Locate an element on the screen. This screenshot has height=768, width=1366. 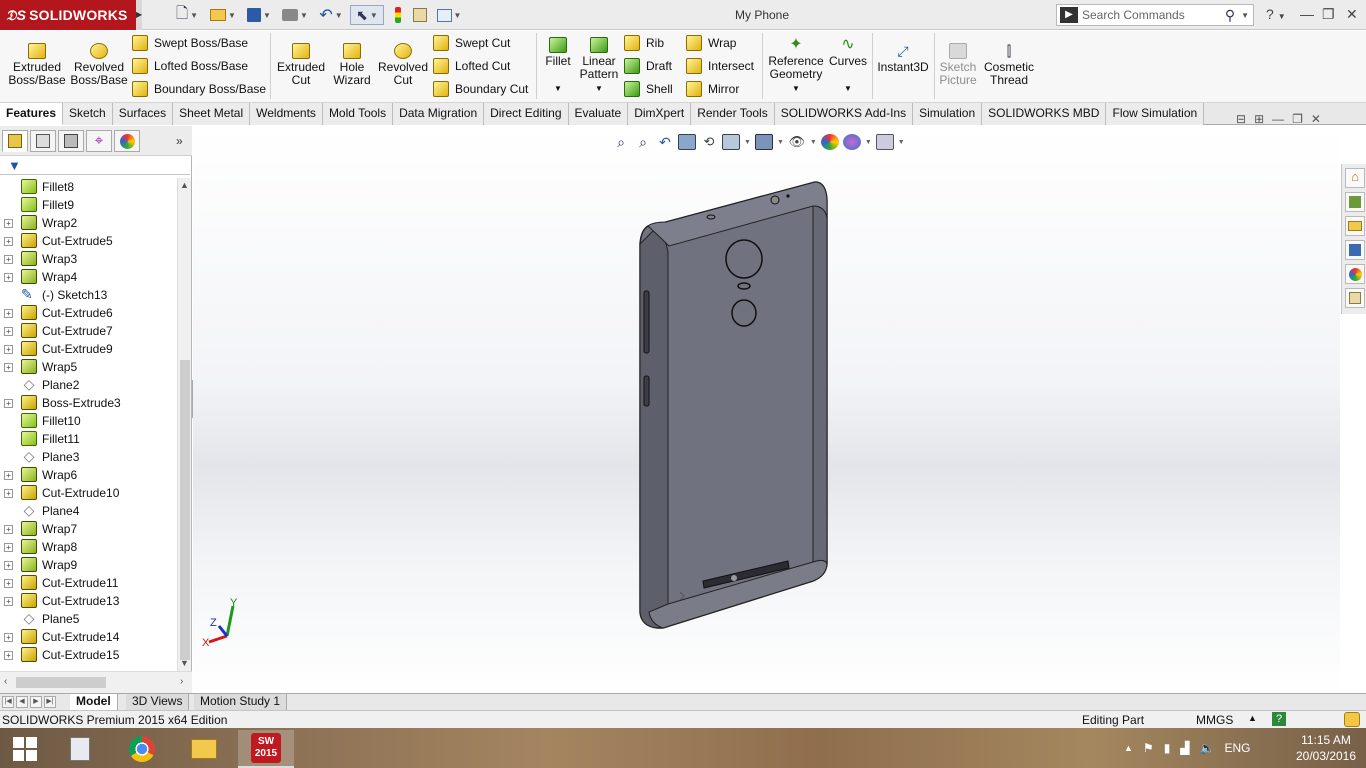
minimize-document-icon: — is located at coordinates (1278, 119).